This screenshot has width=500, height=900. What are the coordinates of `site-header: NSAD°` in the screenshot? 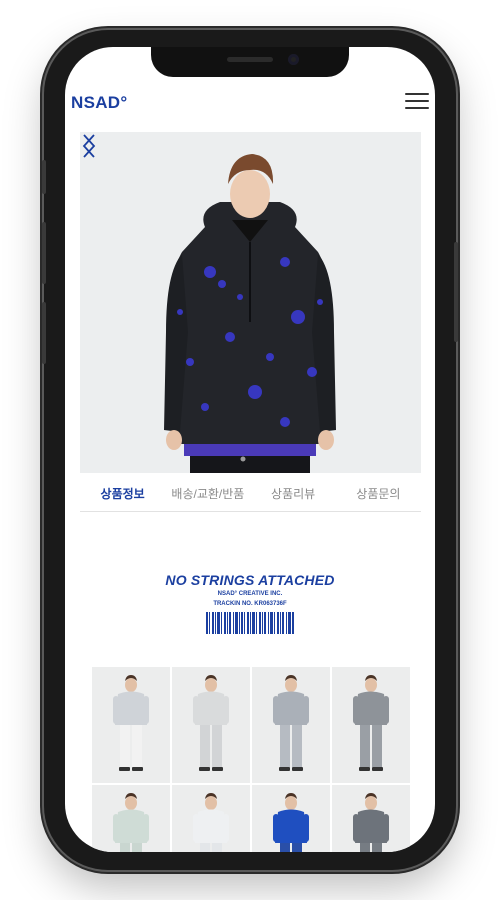 It's located at (250, 103).